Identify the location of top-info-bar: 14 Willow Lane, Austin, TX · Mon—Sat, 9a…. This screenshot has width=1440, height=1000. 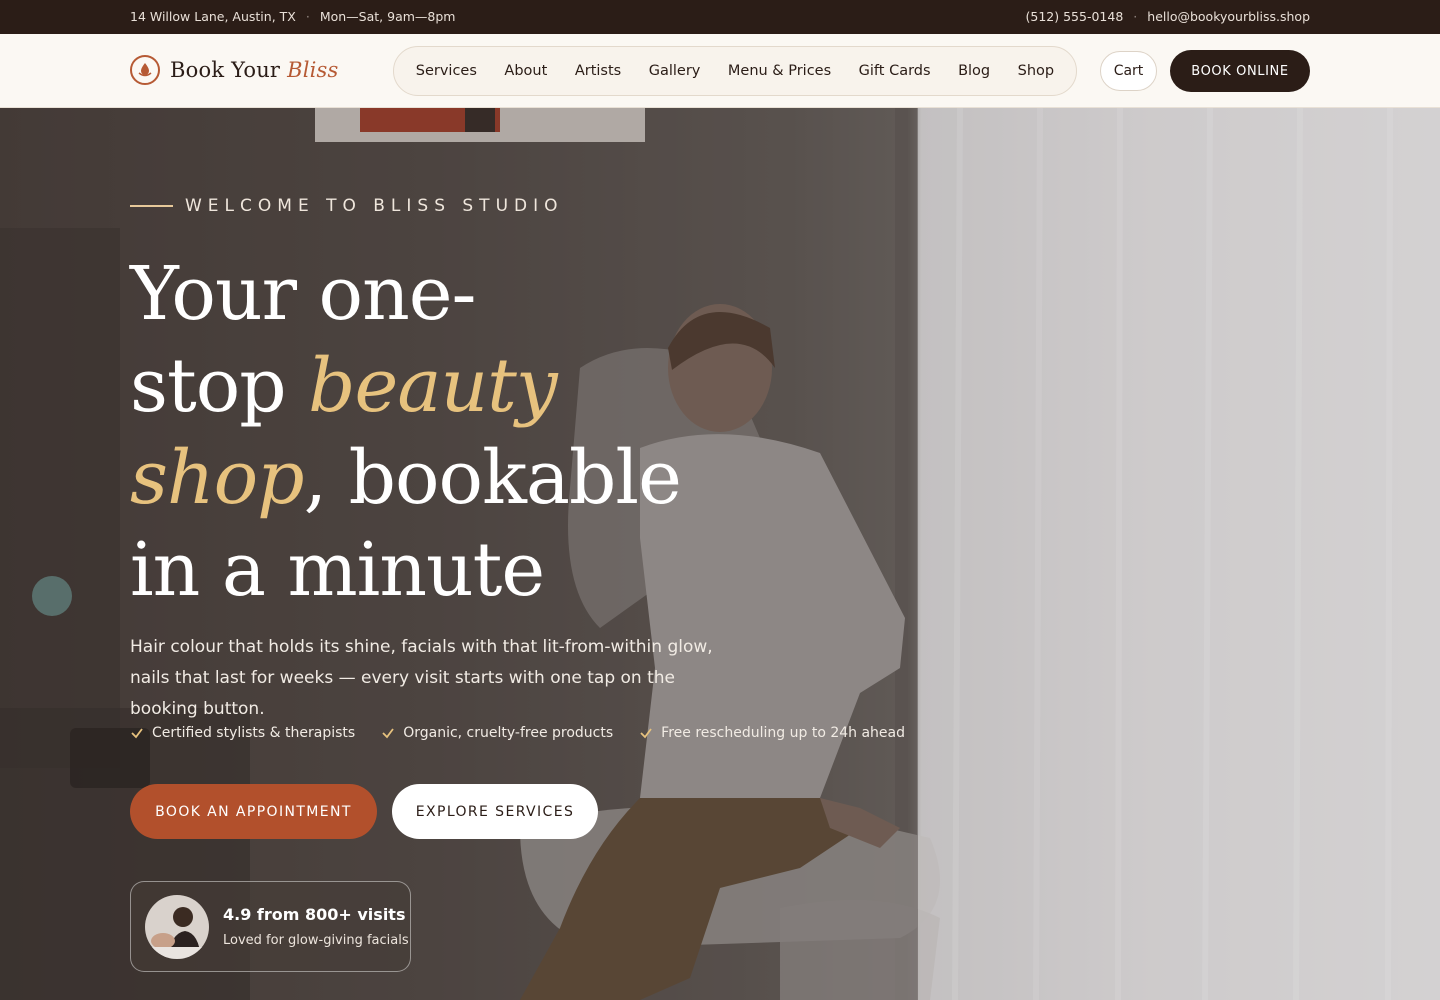
(720, 17).